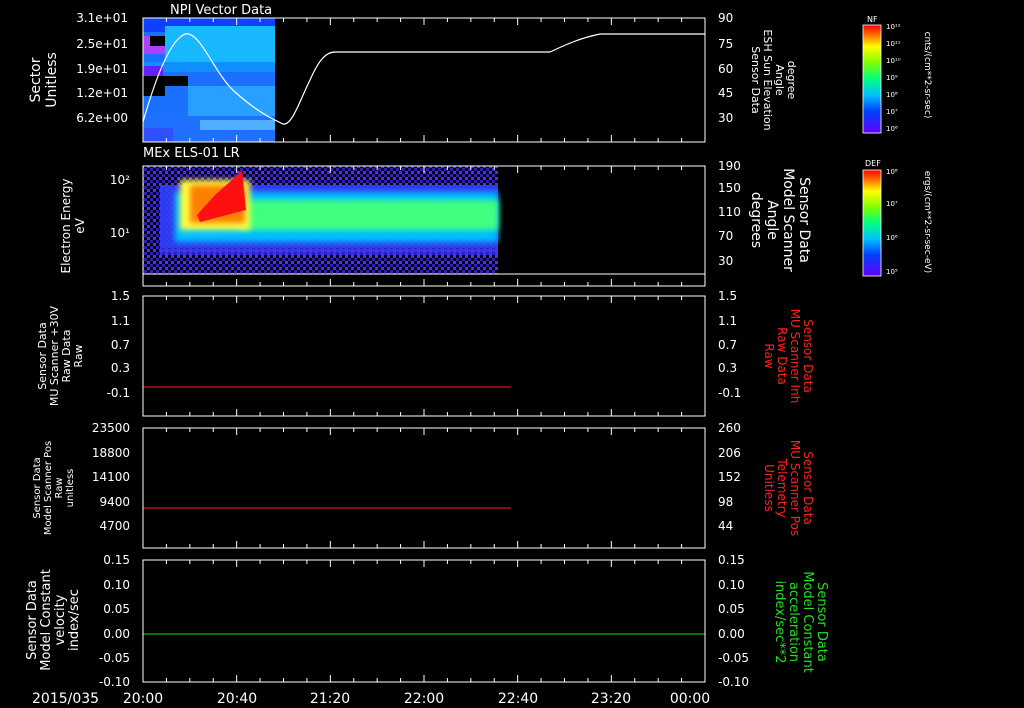  Describe the element at coordinates (725, 526) in the screenshot. I see `svg-text: 44` at that location.